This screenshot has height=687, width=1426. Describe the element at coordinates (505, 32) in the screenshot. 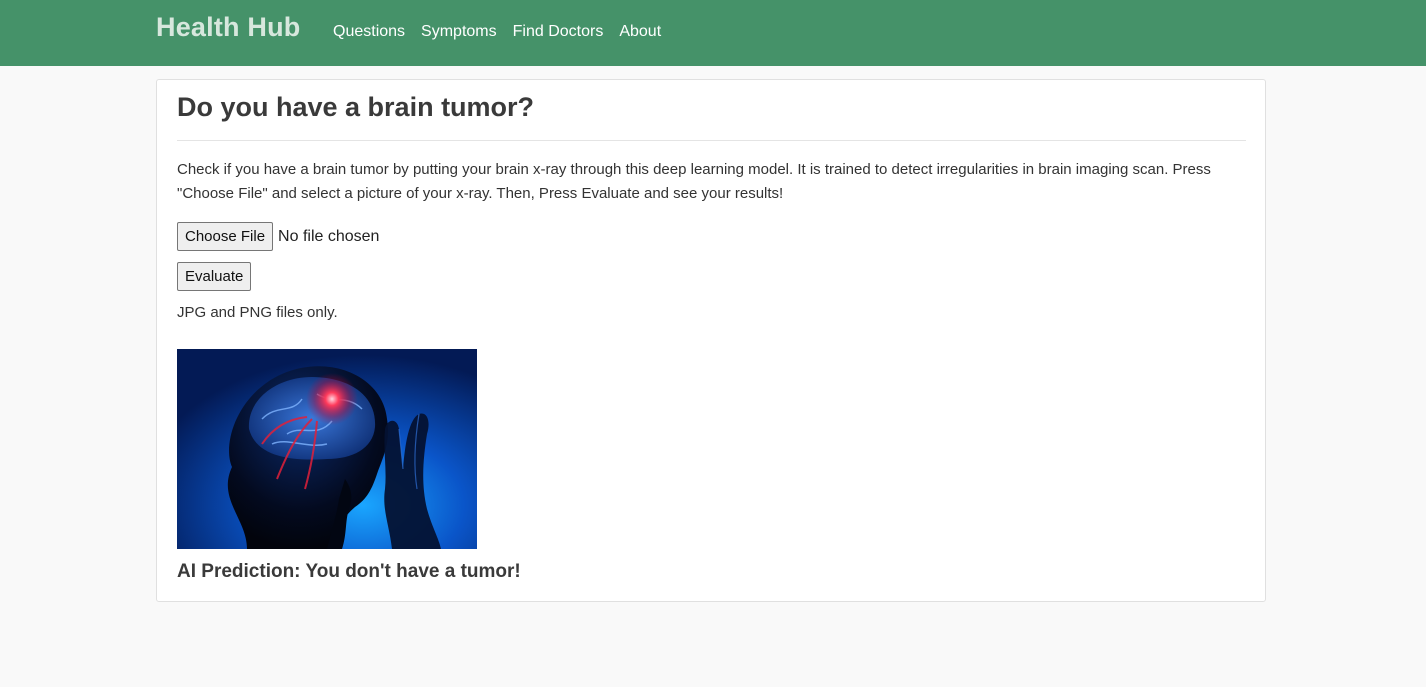

I see `nav-links: Questions Symptoms Find Doctors About` at that location.